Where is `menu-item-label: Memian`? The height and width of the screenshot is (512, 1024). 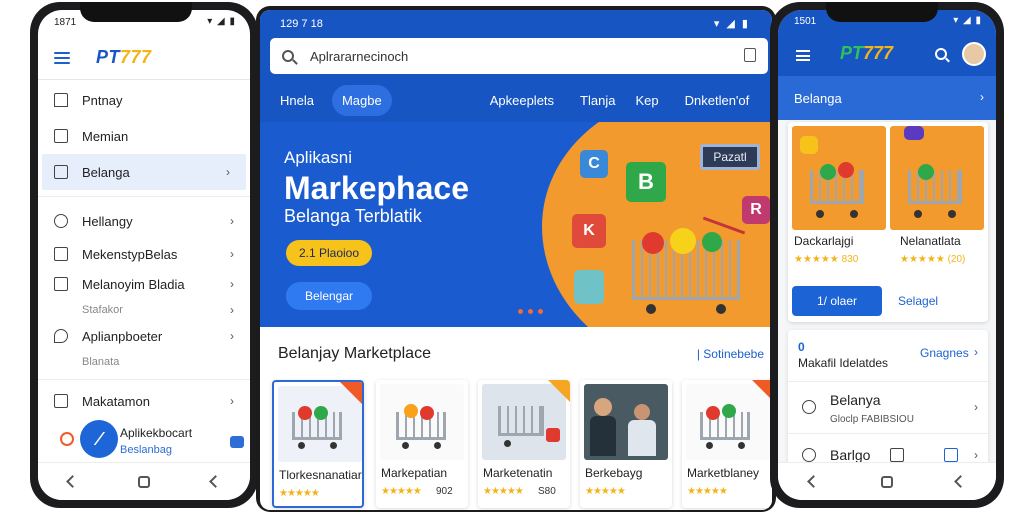 menu-item-label: Memian is located at coordinates (105, 136).